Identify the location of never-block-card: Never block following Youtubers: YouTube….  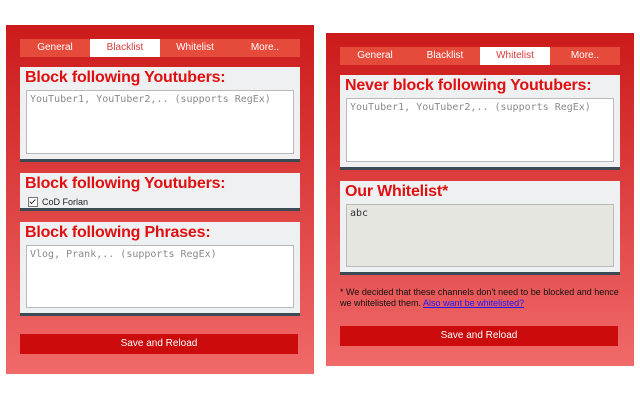
(480, 122).